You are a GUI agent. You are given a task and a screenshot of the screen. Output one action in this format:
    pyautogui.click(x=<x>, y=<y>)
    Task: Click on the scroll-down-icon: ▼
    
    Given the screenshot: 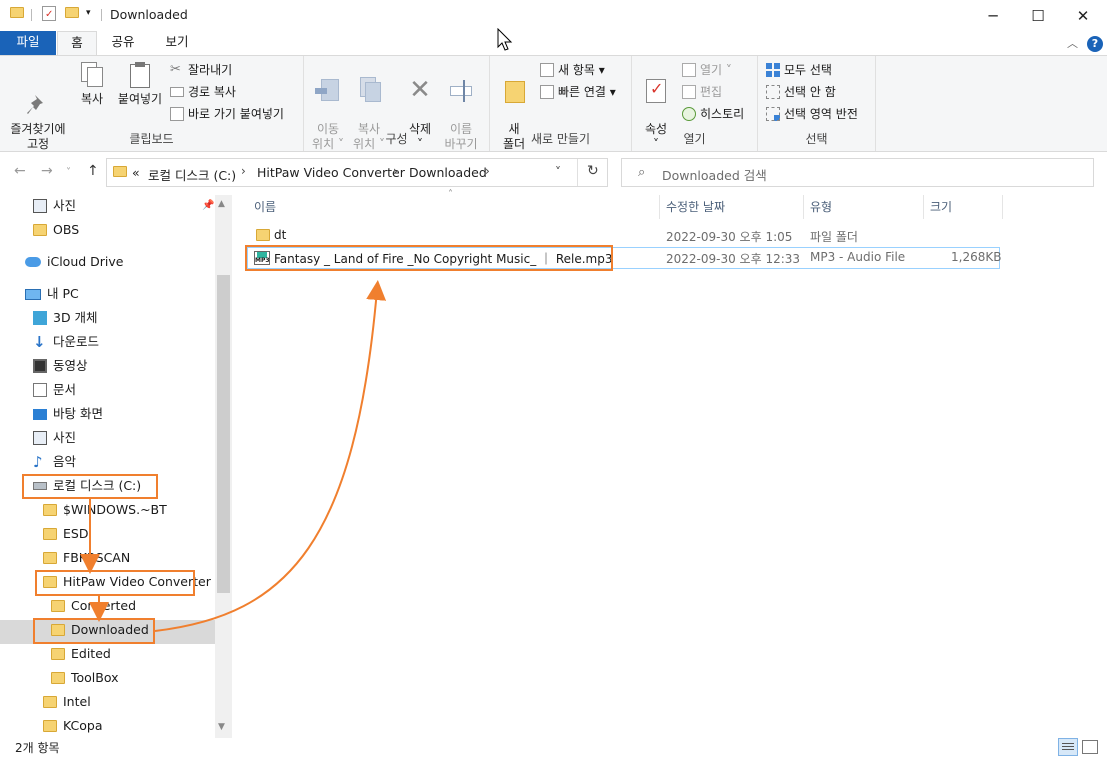 What is the action you would take?
    pyautogui.click(x=221, y=727)
    